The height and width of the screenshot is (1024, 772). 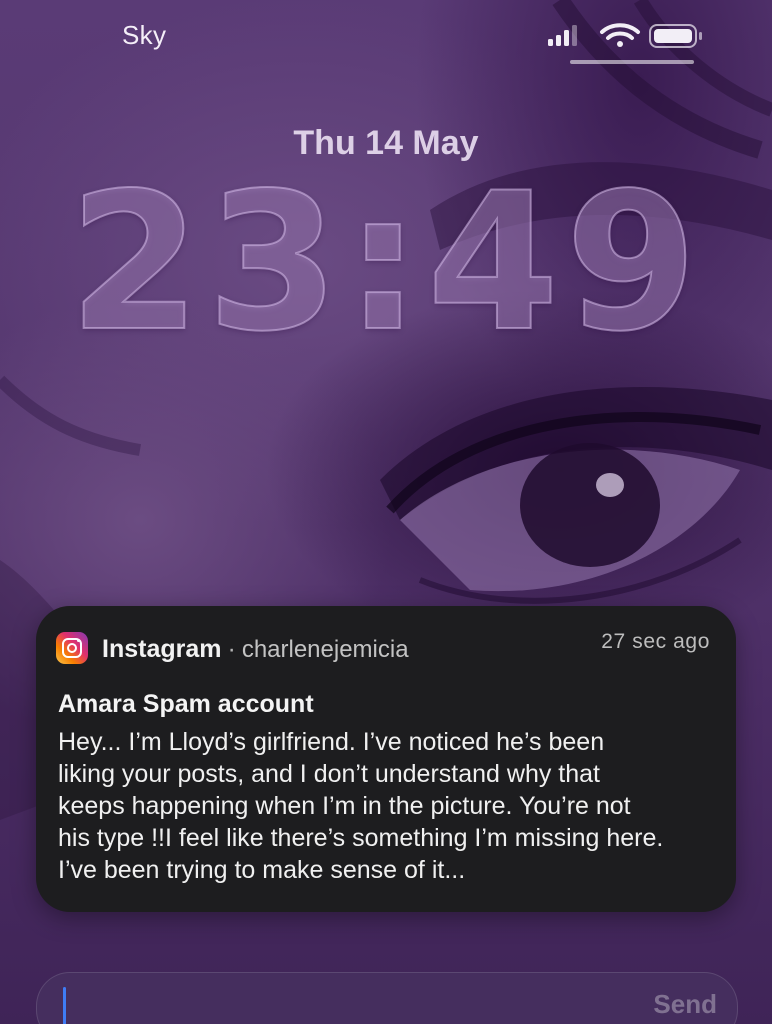 I want to click on notification-header: Instagram · charlenejemicia, so click(x=255, y=649).